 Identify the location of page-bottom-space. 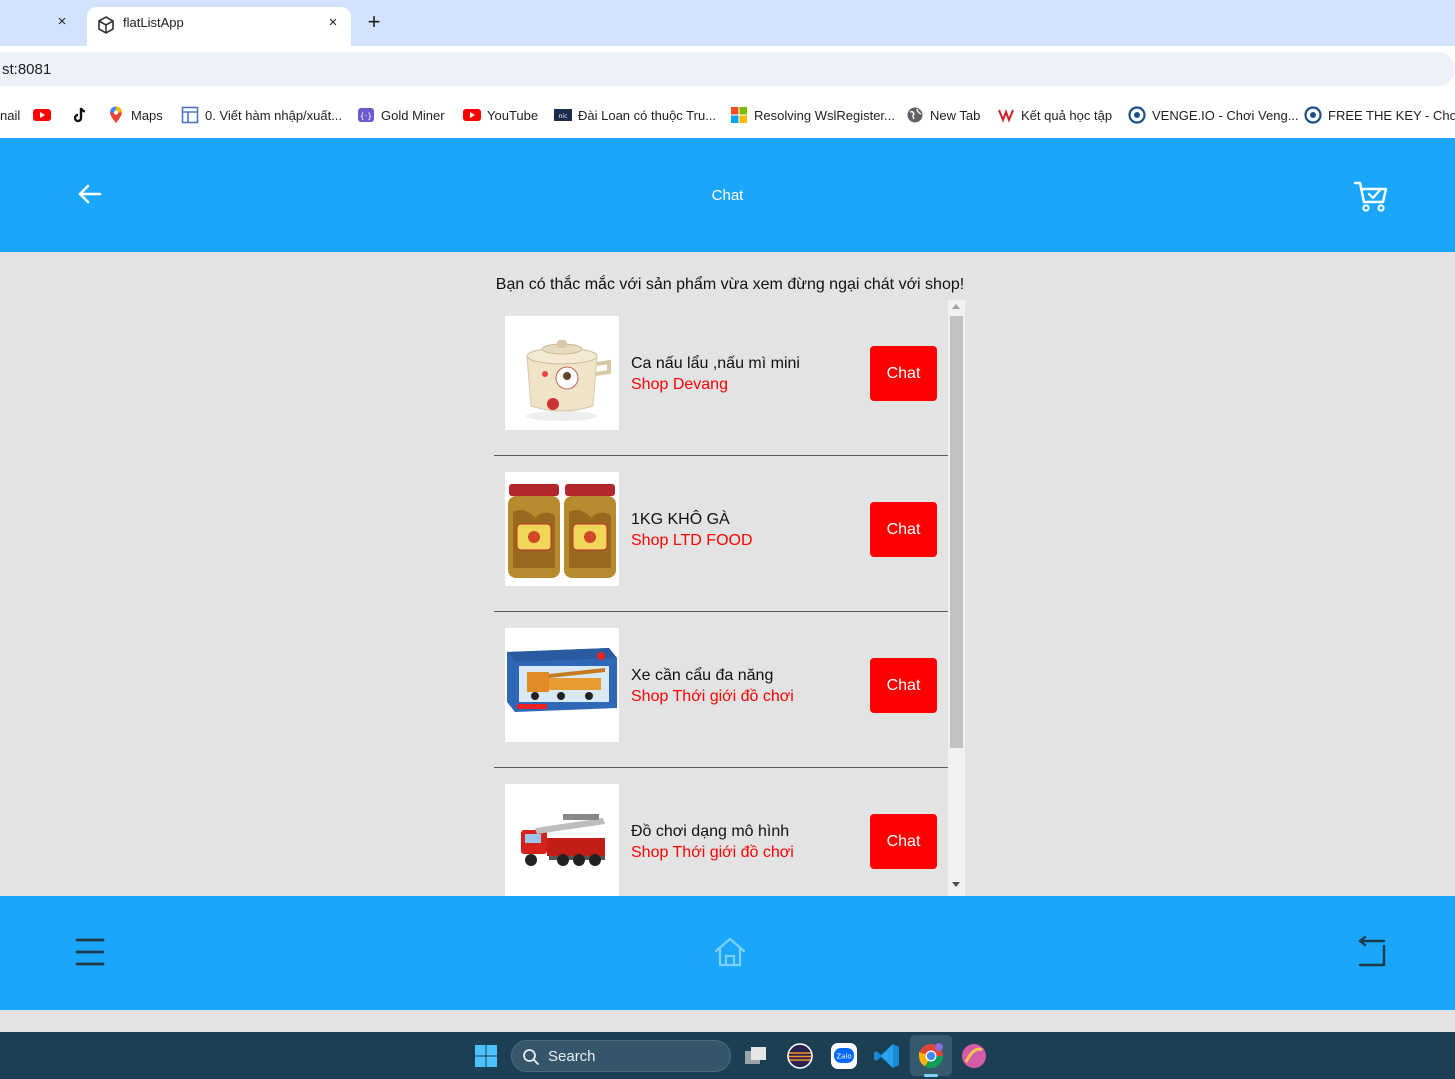
(727, 1021).